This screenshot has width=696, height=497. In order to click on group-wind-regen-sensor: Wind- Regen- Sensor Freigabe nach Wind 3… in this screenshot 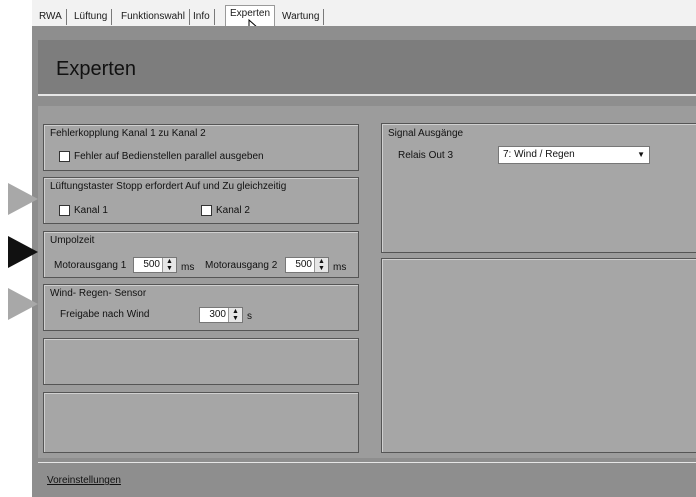, I will do `click(201, 307)`.